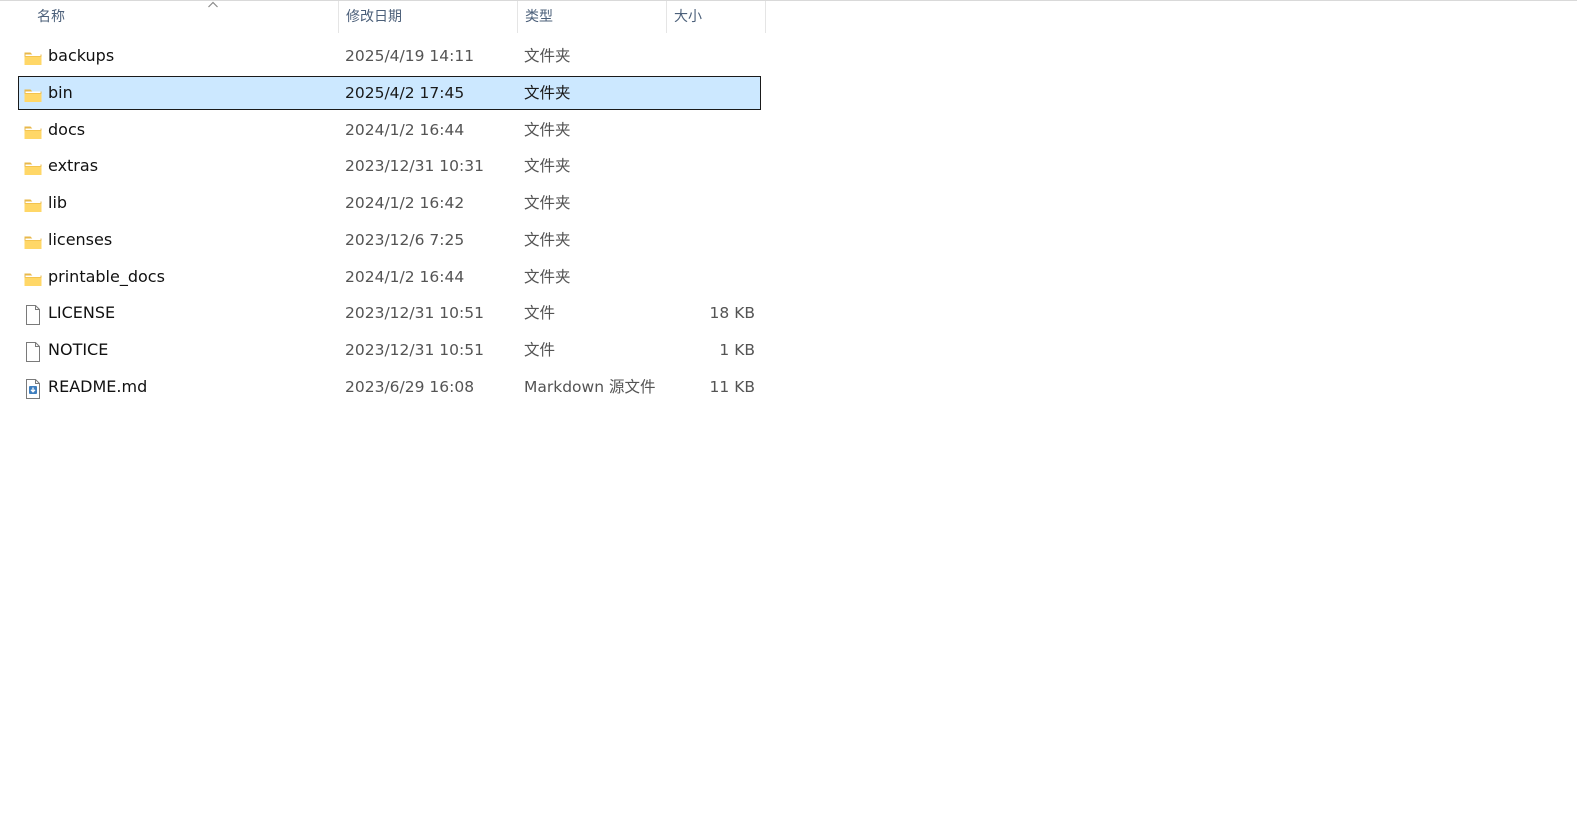 This screenshot has width=1577, height=830. I want to click on file-row: backups 2025/4/19 14:11 文件夹, so click(389, 56).